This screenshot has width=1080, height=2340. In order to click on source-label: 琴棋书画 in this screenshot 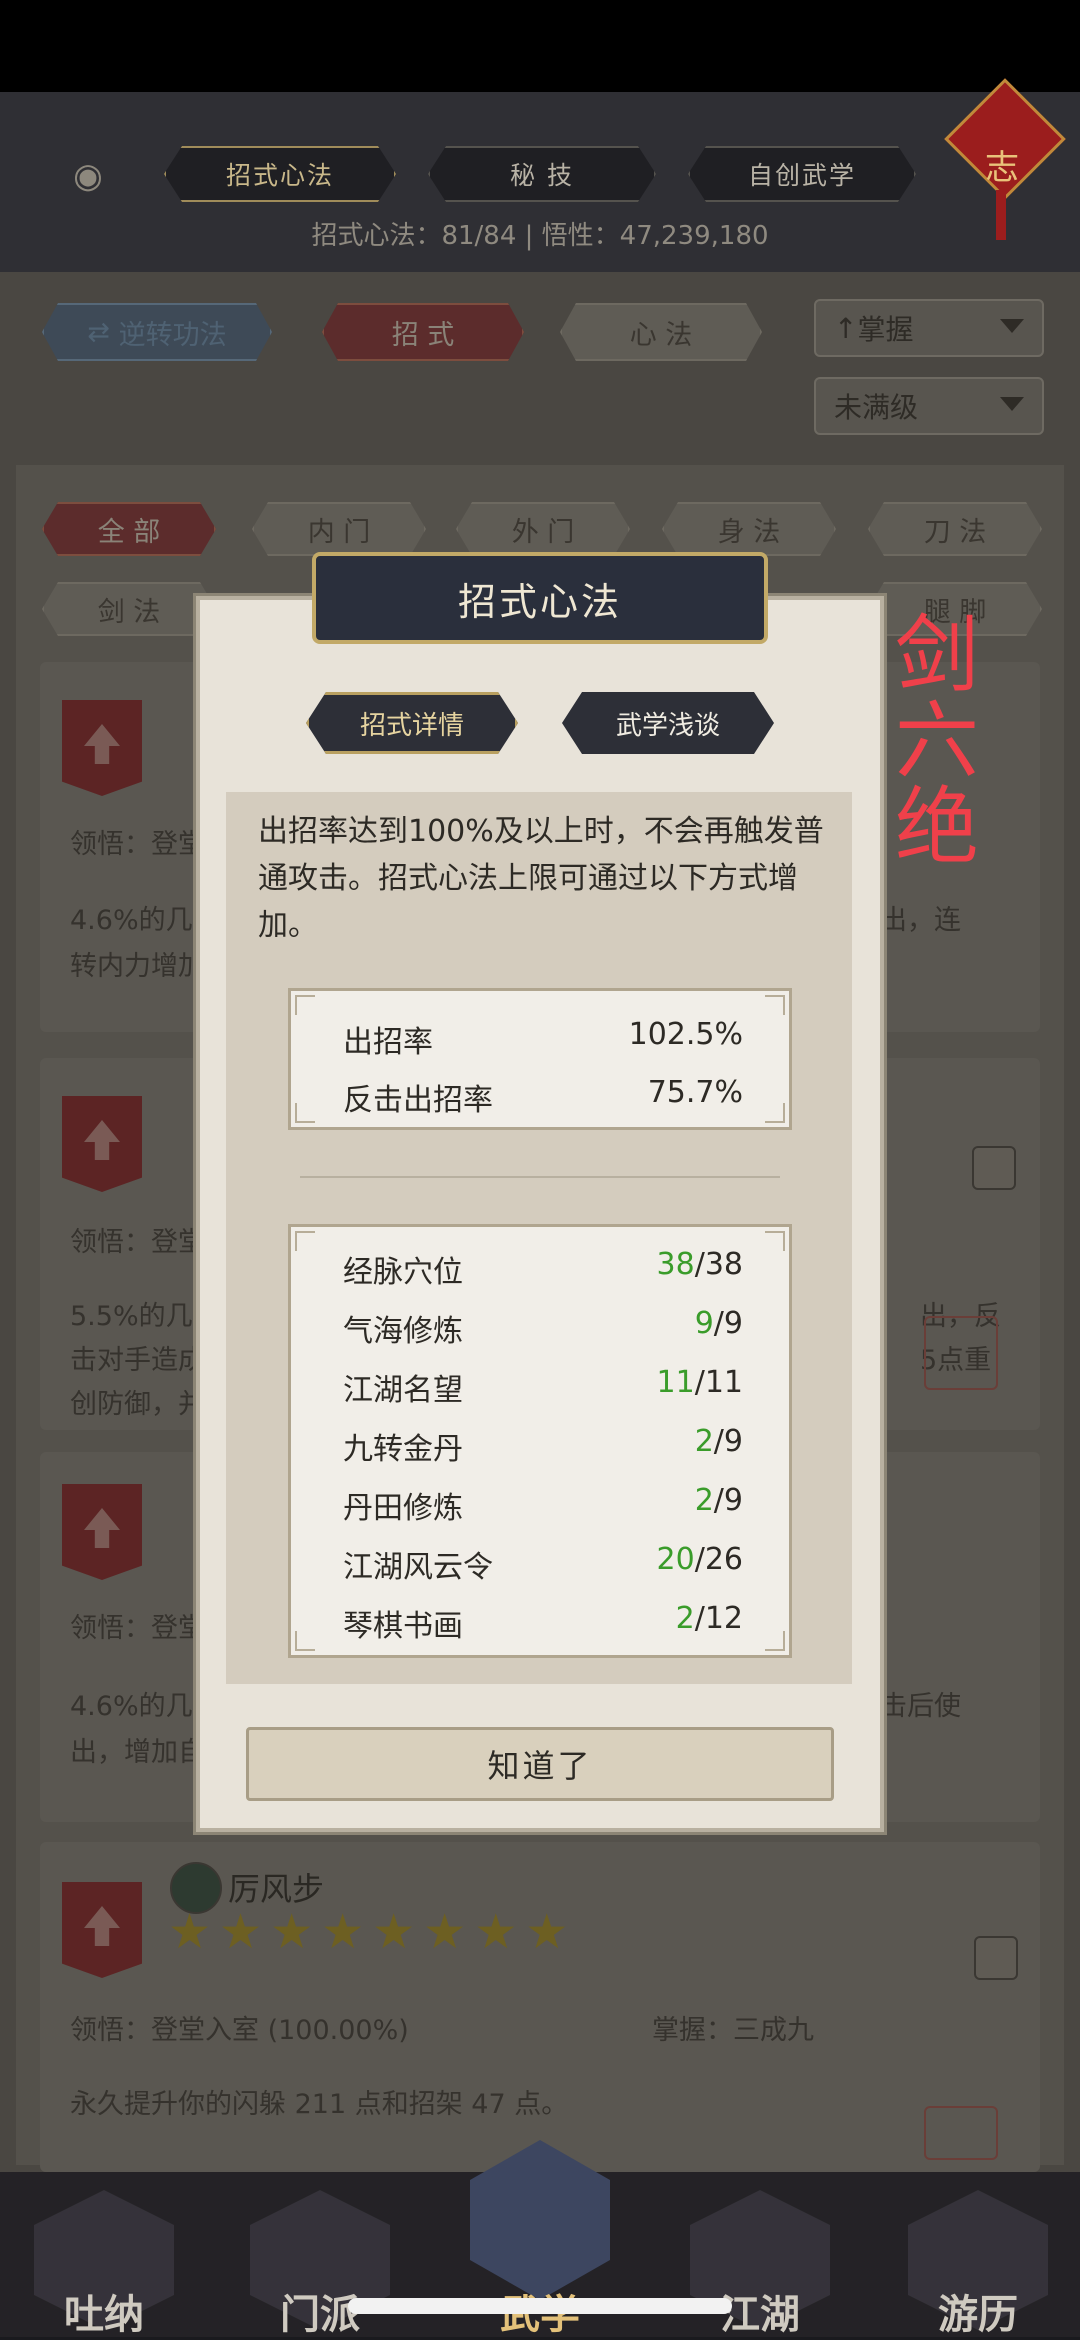, I will do `click(403, 1626)`.